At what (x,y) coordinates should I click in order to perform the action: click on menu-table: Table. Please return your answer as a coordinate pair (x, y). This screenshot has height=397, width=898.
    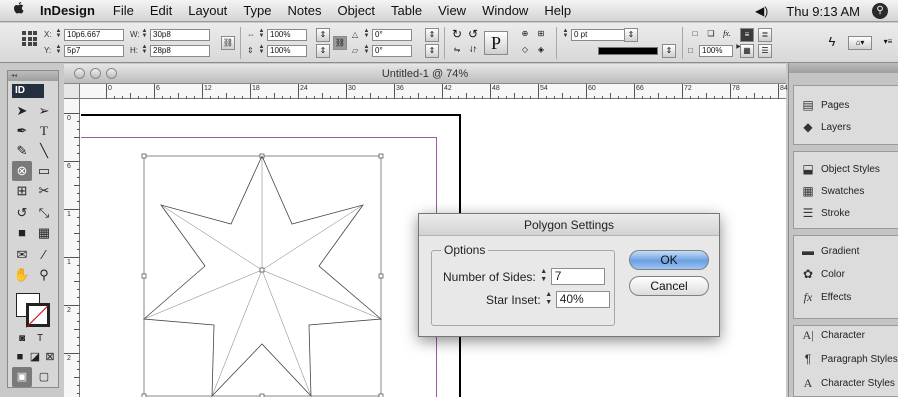
    Looking at the image, I should click on (406, 10).